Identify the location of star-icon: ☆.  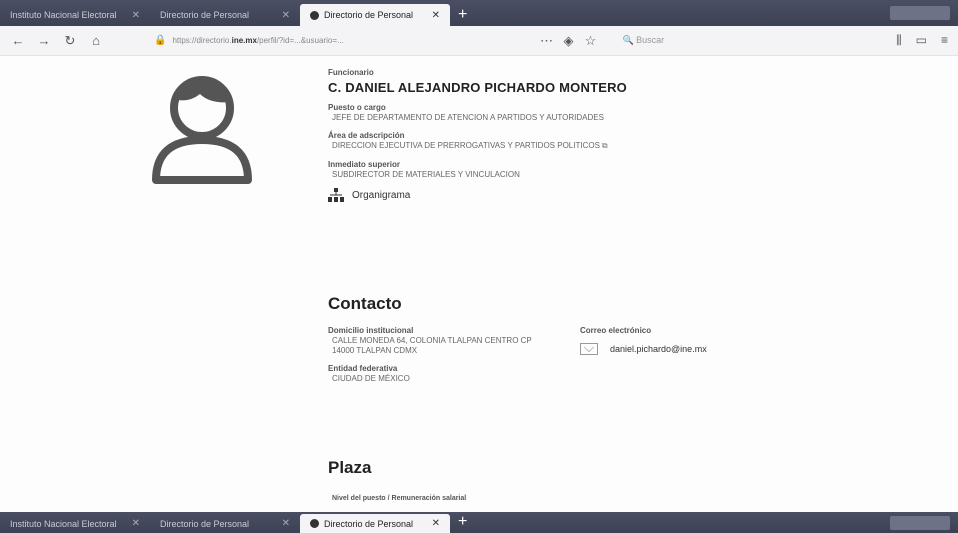
(590, 41).